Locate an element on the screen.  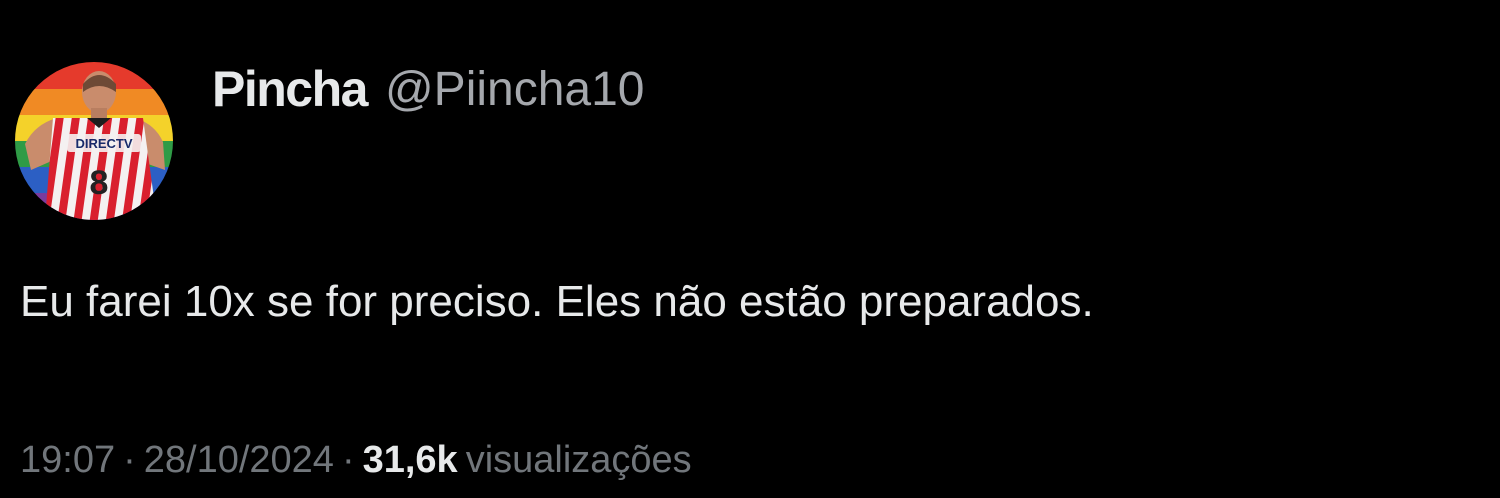
author-header: Pincha @Piincha10 is located at coordinates (428, 89).